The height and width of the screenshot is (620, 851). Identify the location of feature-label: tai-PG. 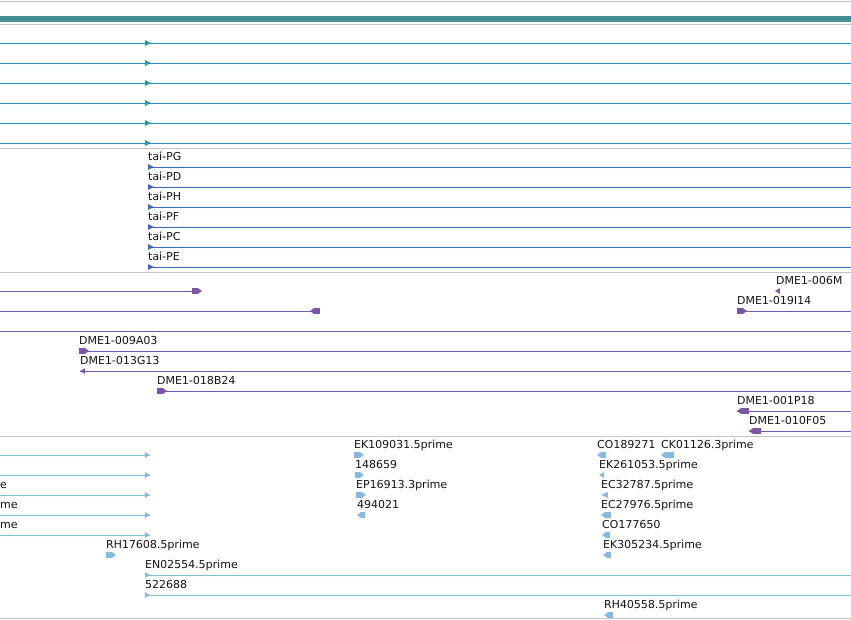
(165, 156).